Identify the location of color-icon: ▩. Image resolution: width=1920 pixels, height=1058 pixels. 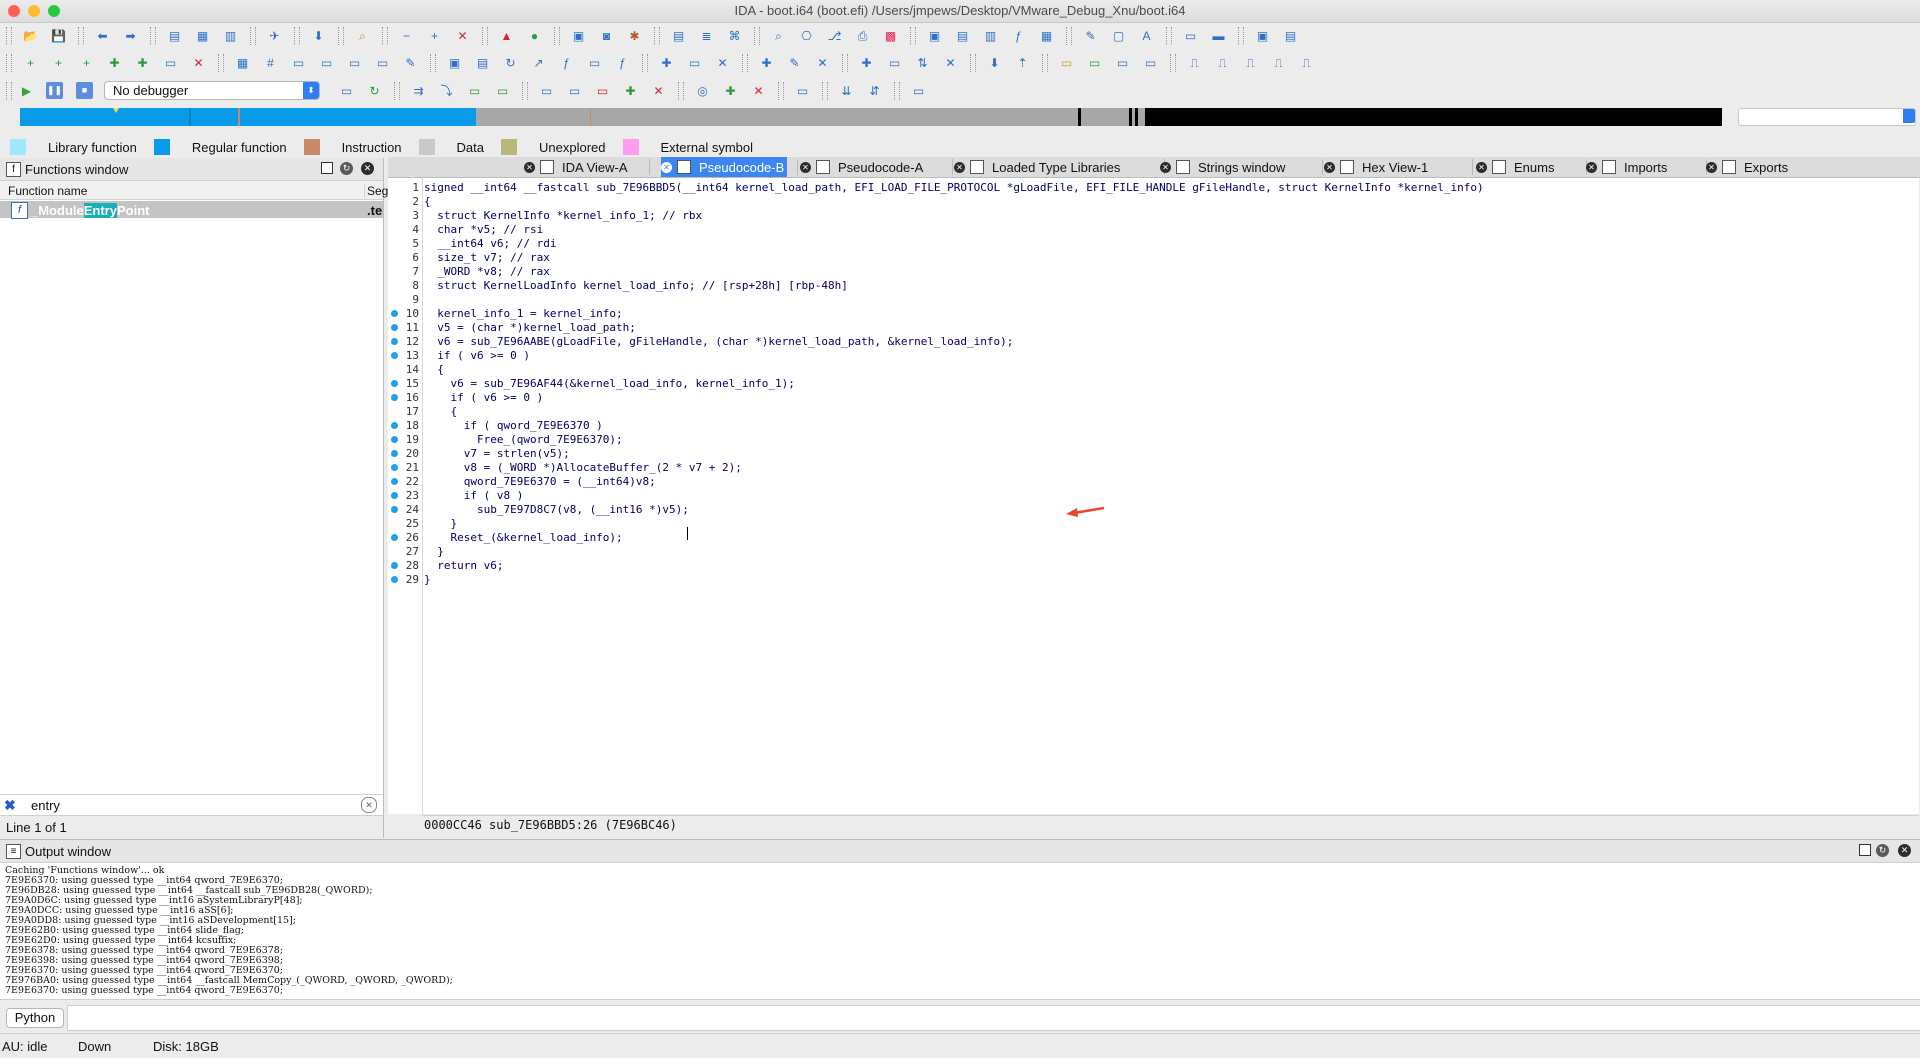
(890, 36).